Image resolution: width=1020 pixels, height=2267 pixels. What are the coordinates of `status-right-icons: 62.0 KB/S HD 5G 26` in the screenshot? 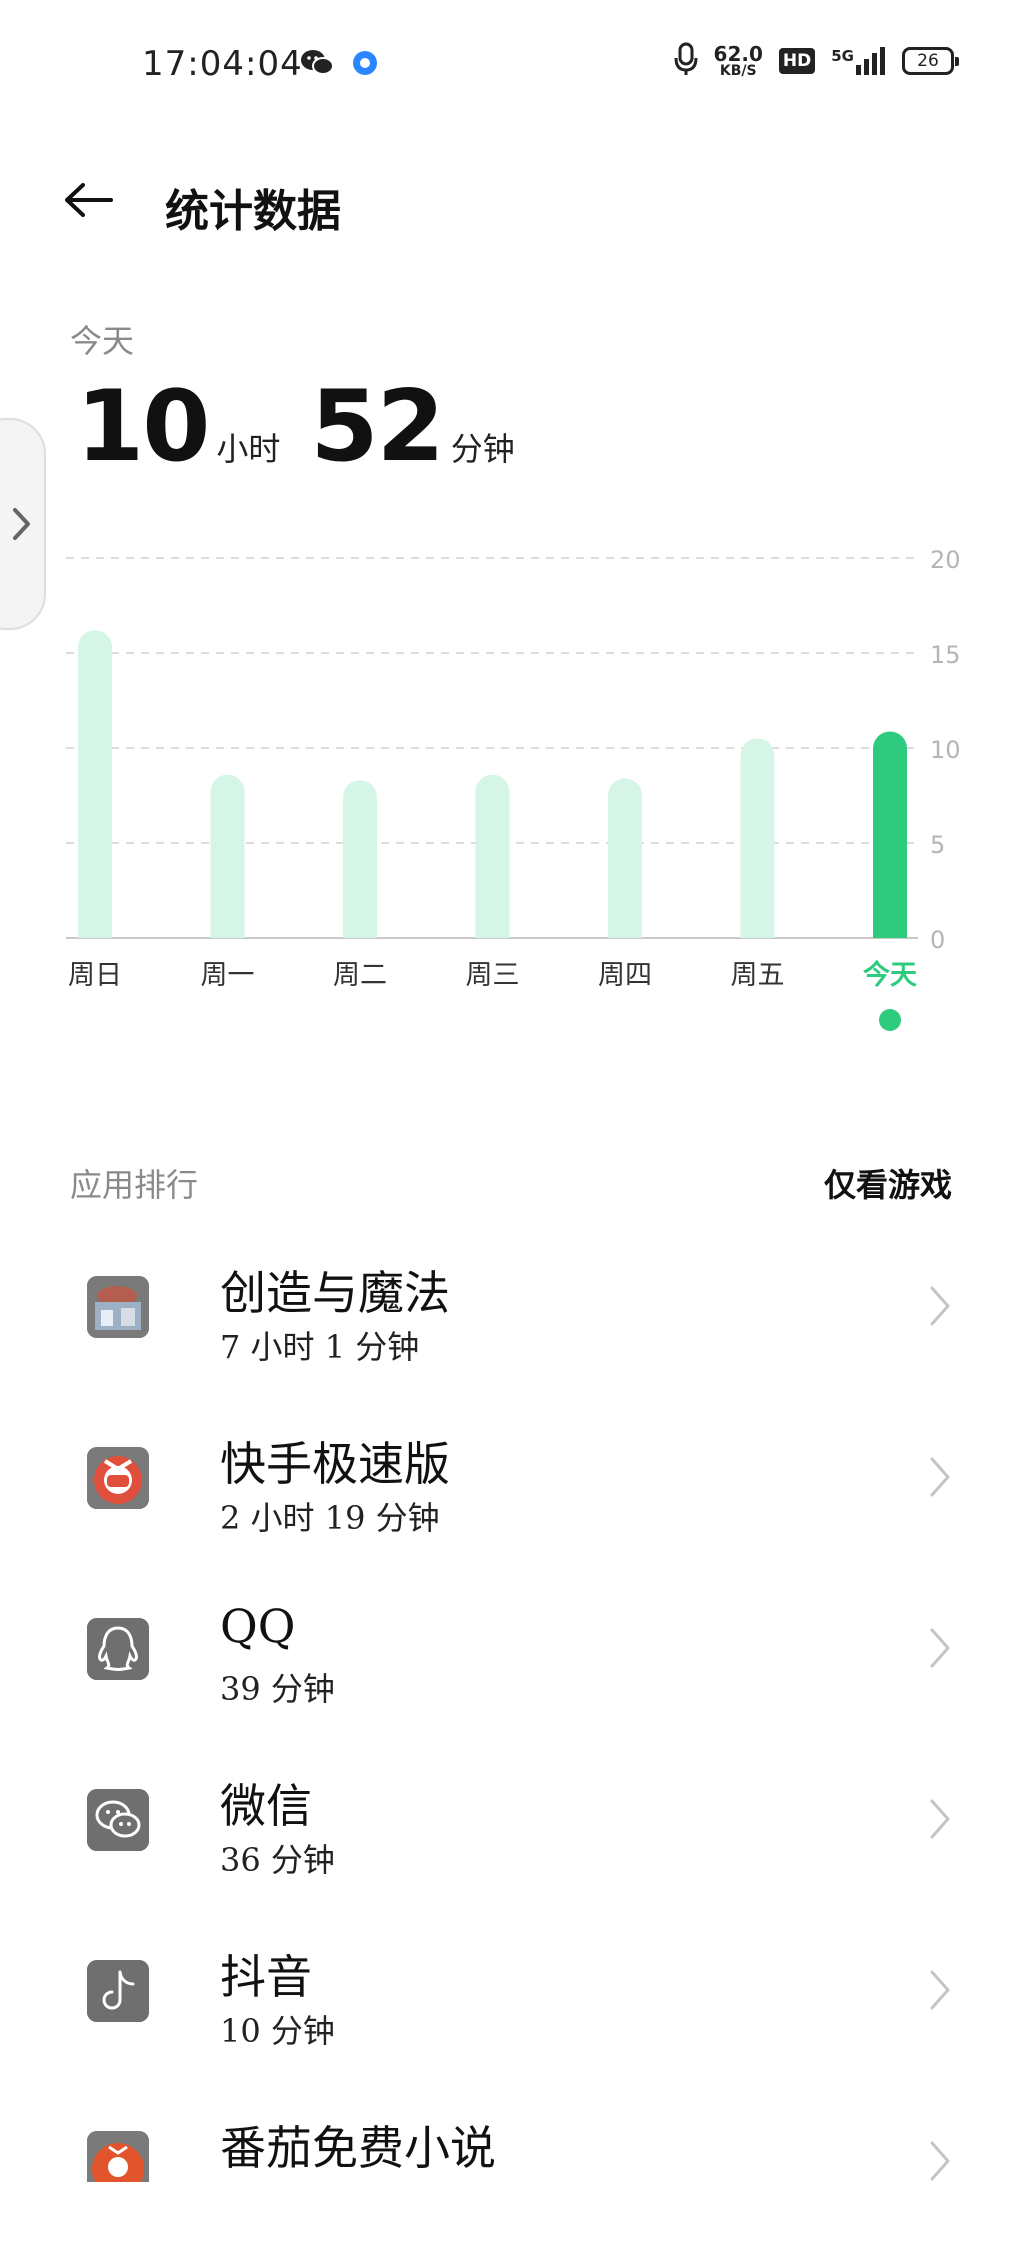 It's located at (816, 61).